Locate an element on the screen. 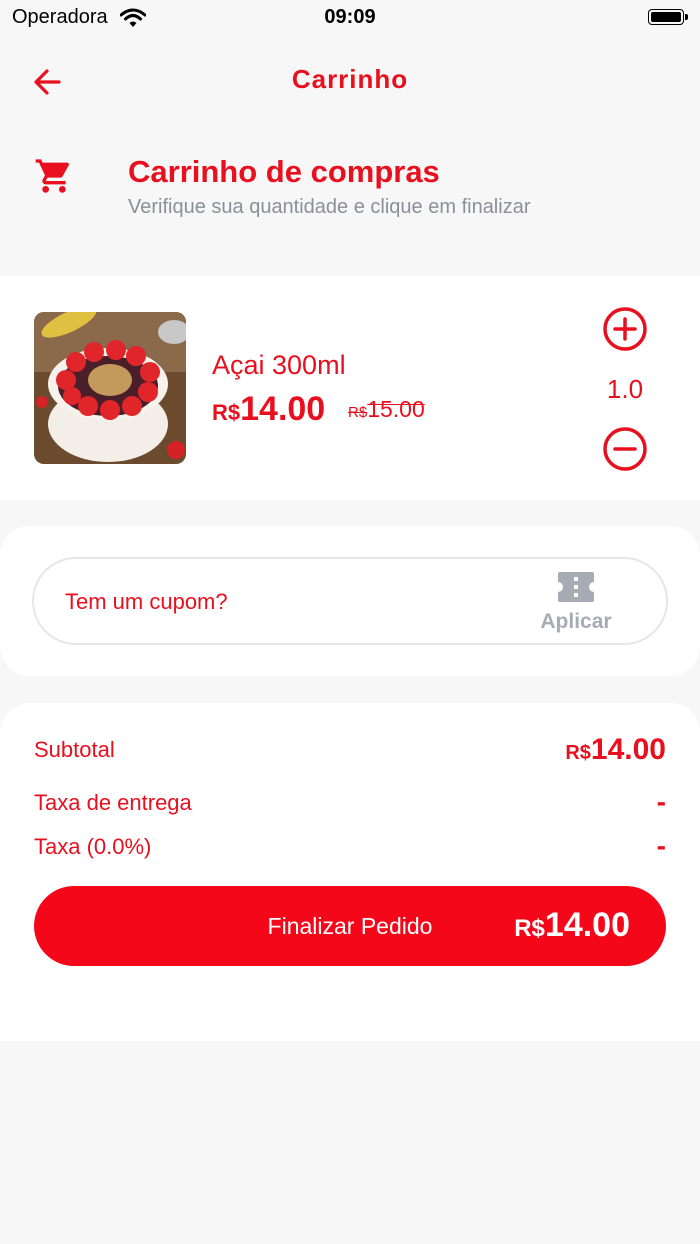  section-title: Carrinho de compras is located at coordinates (284, 171).